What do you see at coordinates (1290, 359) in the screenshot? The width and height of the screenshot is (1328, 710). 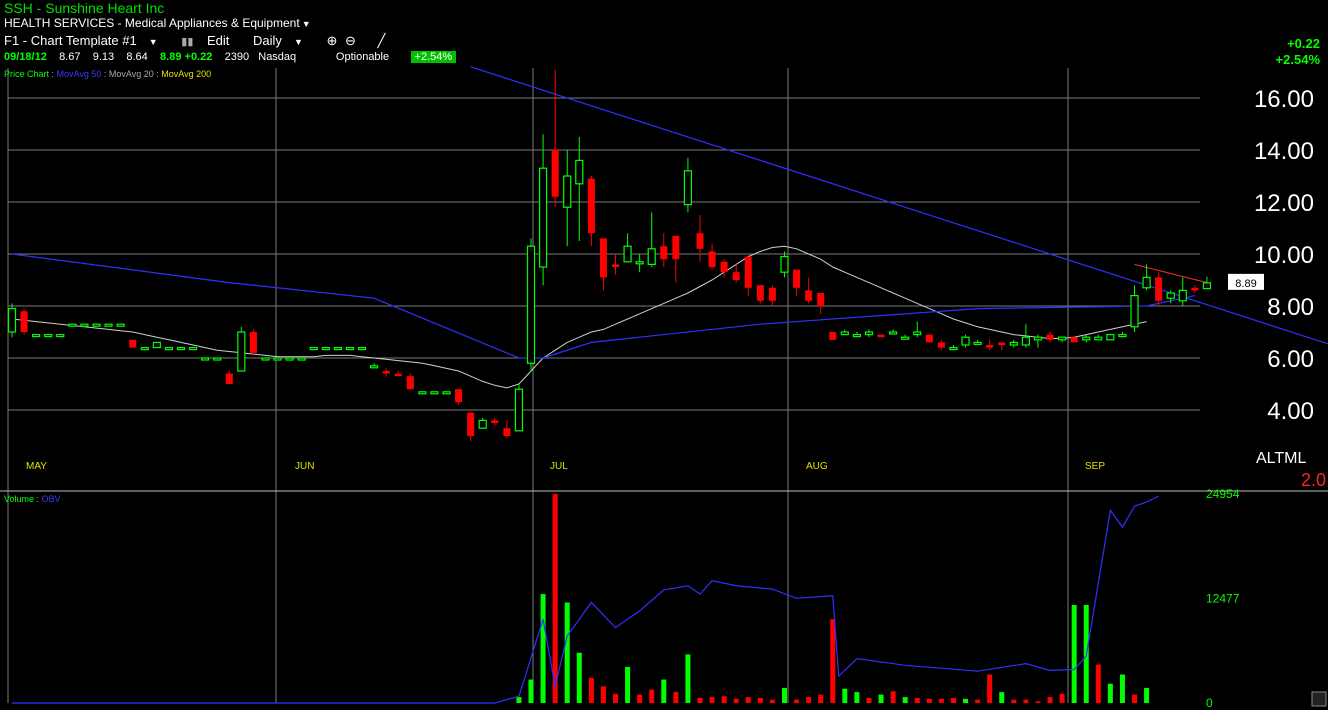 I see `price-tick-label: 6.00` at bounding box center [1290, 359].